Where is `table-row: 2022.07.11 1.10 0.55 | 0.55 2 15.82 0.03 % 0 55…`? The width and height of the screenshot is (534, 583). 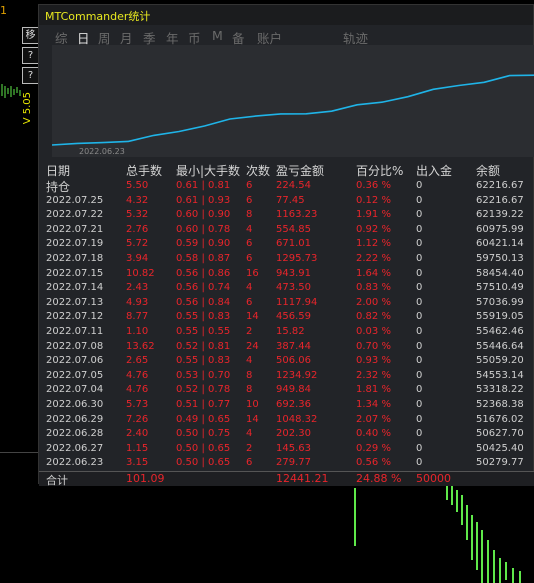 table-row: 2022.07.11 1.10 0.55 | 0.55 2 15.82 0.03 % 0 55… is located at coordinates (286, 333).